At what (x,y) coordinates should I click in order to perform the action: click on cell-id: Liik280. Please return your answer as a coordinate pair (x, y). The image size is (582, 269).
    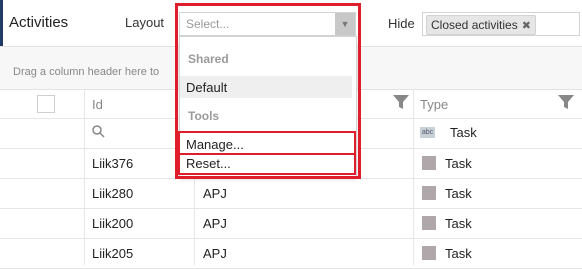
    Looking at the image, I should click on (113, 193).